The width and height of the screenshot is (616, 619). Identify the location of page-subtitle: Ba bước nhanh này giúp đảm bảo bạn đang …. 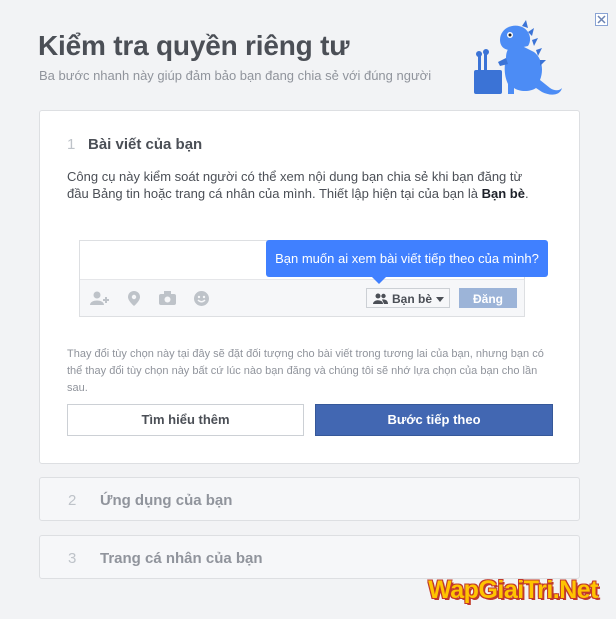
(235, 75).